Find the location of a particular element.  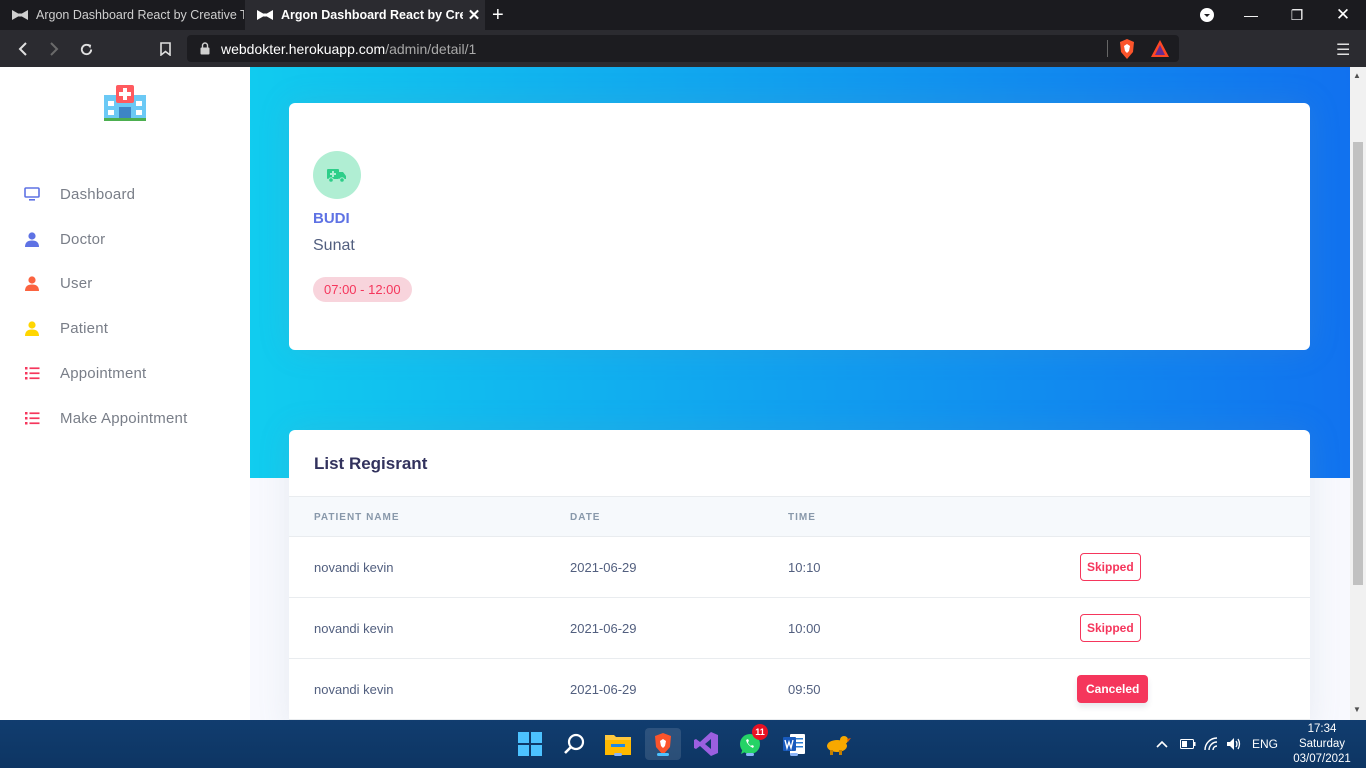

canceled-status-button: Canceled is located at coordinates (1113, 689).